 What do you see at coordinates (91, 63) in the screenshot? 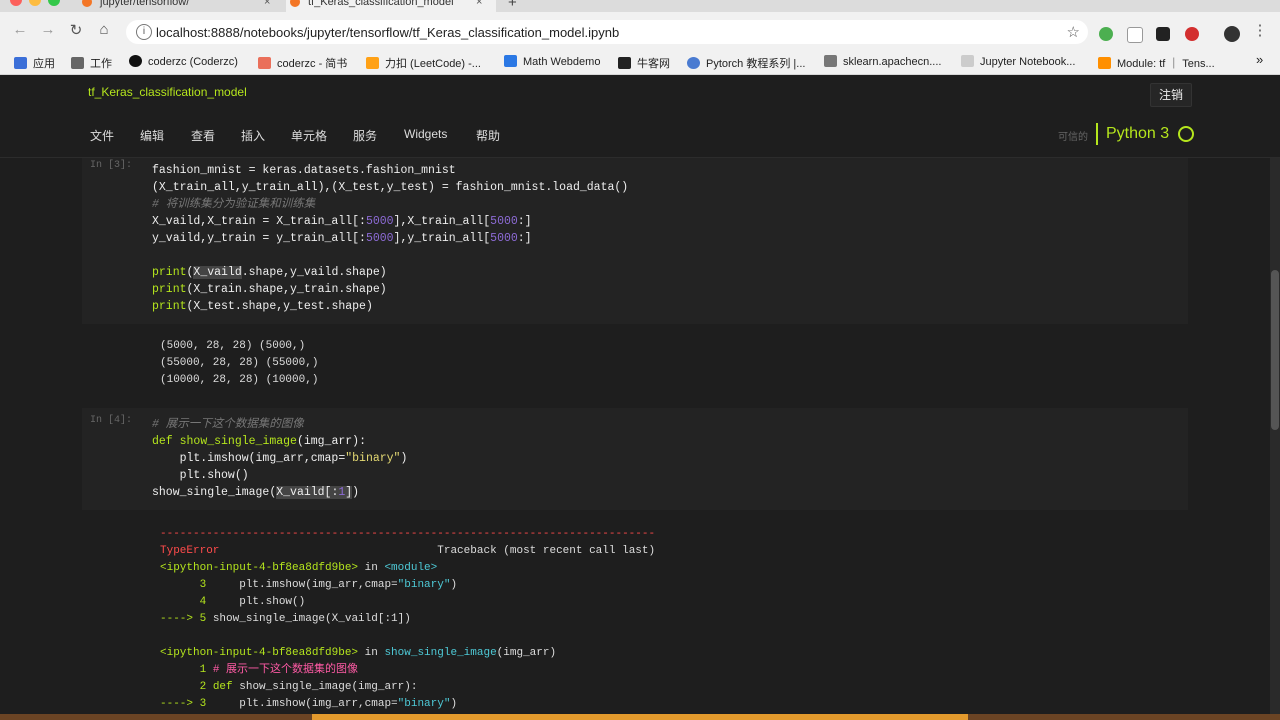
I see `bookmark-work-folder: 工作` at bounding box center [91, 63].